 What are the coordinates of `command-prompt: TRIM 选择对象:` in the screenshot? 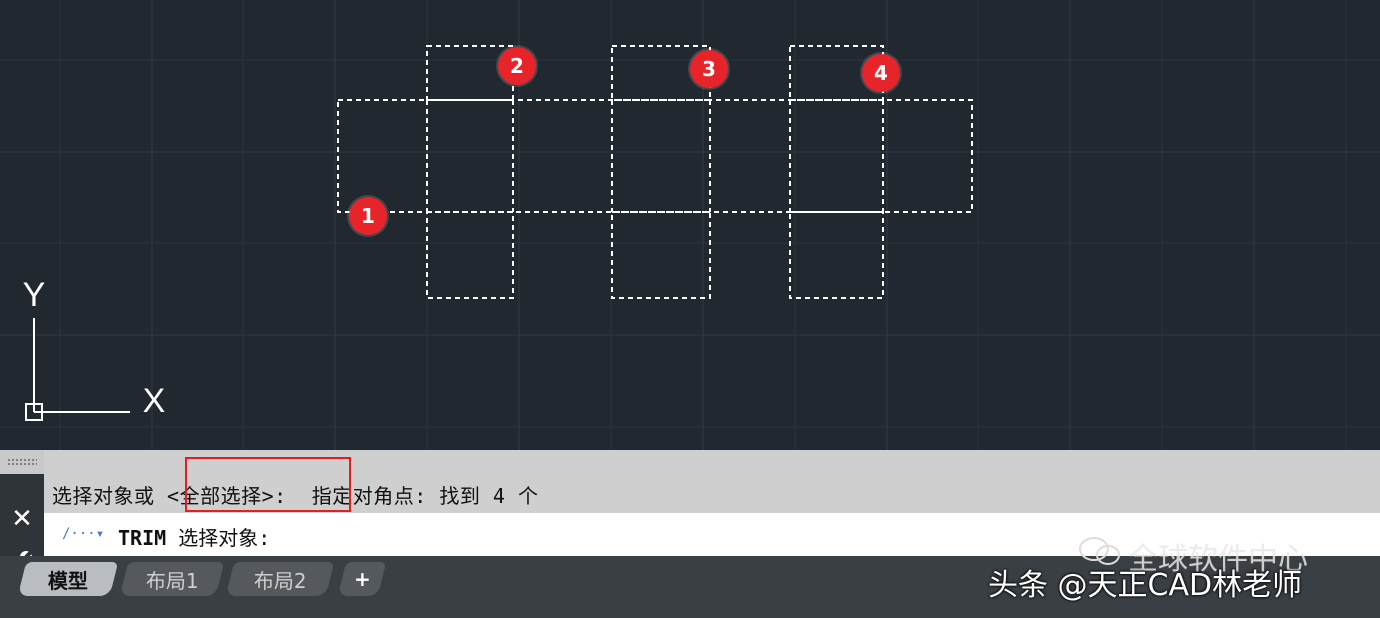 It's located at (194, 536).